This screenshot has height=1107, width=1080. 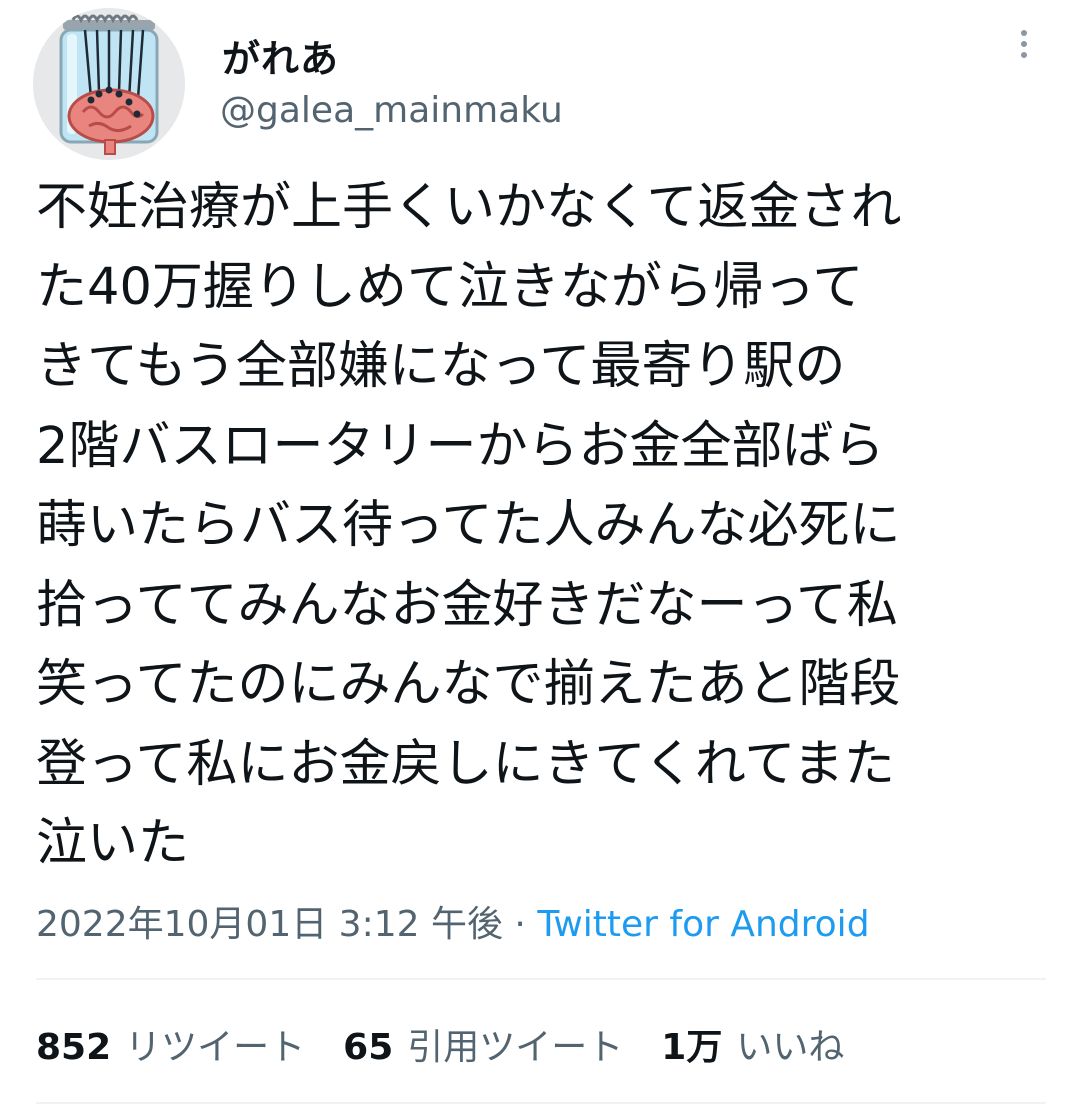 I want to click on tweet-text-line: た40万握りしめて泣きながら帰って, so click(x=450, y=287).